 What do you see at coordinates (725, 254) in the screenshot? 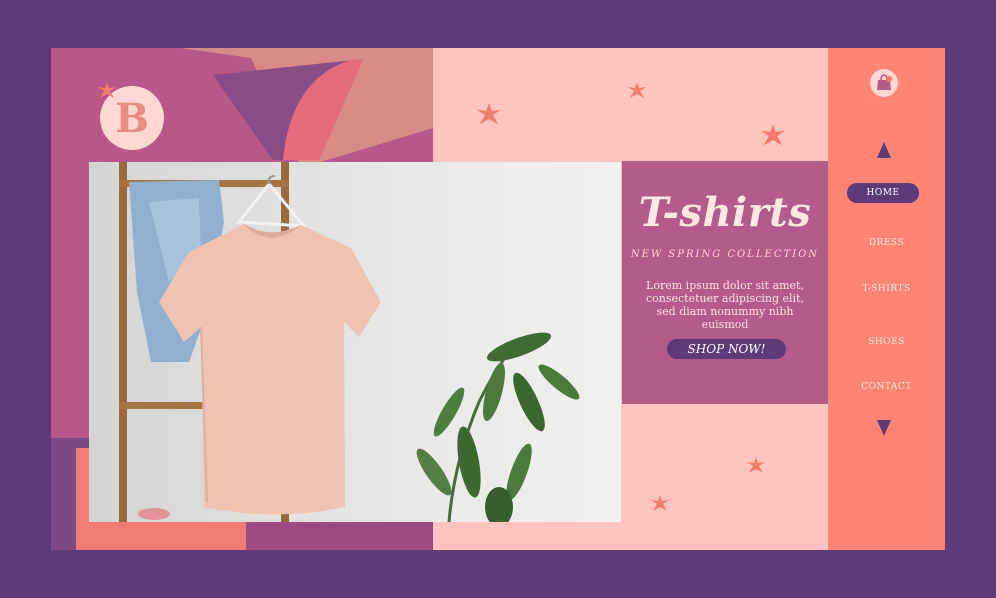
I see `hero-subtitle: NEW SPRING COLLECTION` at bounding box center [725, 254].